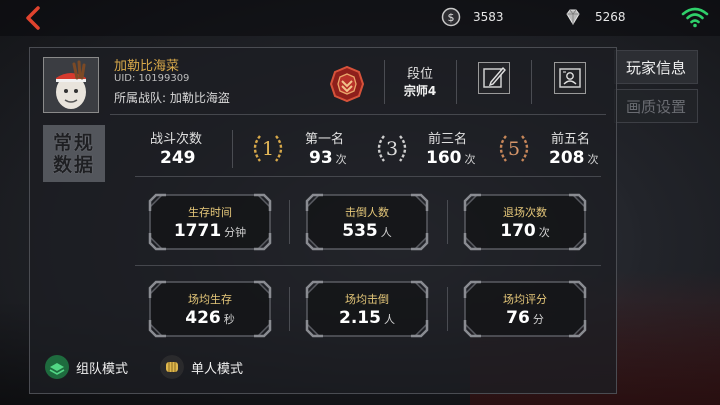 This screenshot has width=720, height=405. Describe the element at coordinates (203, 318) in the screenshot. I see `stat-card-value: 426` at that location.